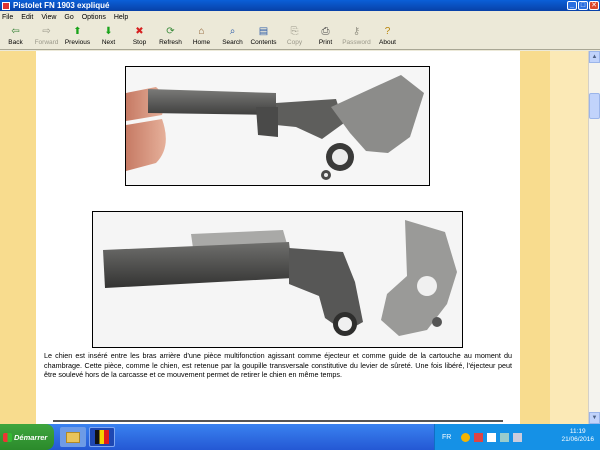 This screenshot has height=450, width=600. Describe the element at coordinates (535, 237) in the screenshot. I see `right-margin-band` at that location.